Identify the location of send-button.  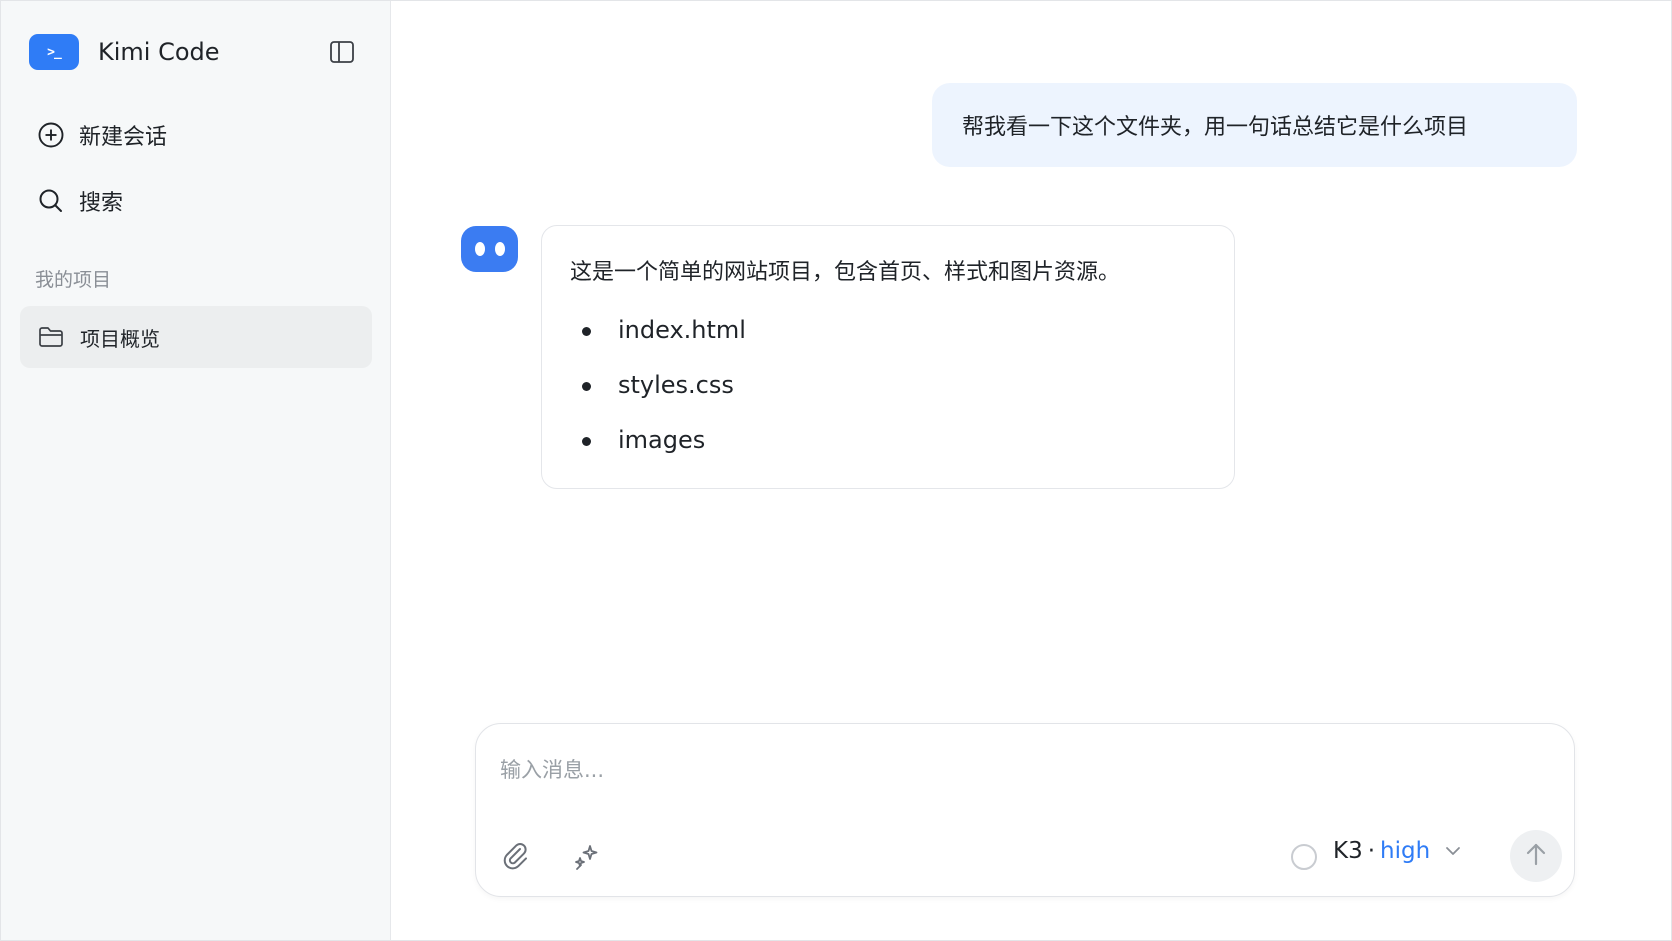
(1536, 856).